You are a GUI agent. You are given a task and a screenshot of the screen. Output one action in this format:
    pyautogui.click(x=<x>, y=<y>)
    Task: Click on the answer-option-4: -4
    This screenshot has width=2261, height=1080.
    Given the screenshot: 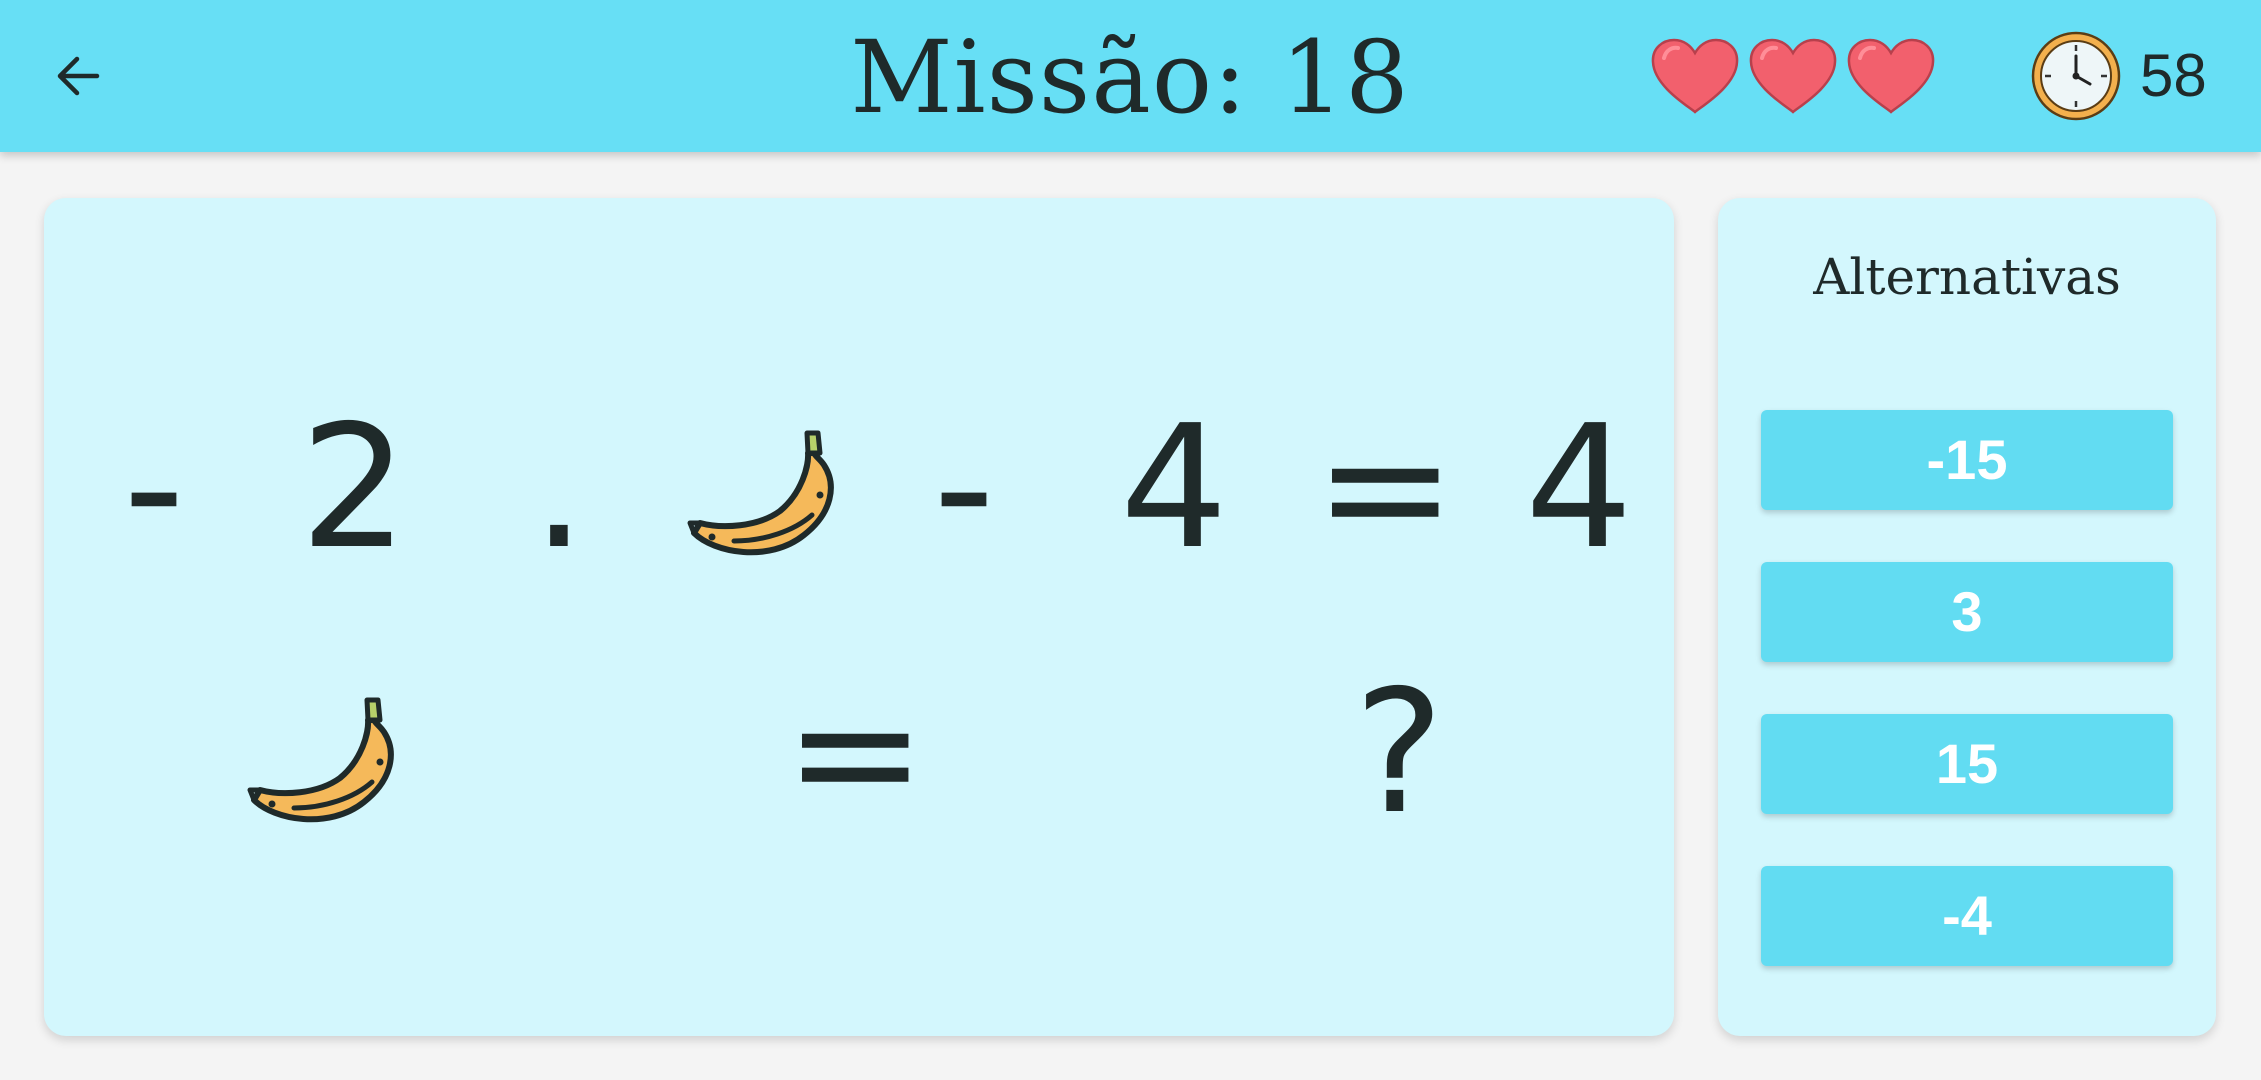 What is the action you would take?
    pyautogui.click(x=1967, y=916)
    